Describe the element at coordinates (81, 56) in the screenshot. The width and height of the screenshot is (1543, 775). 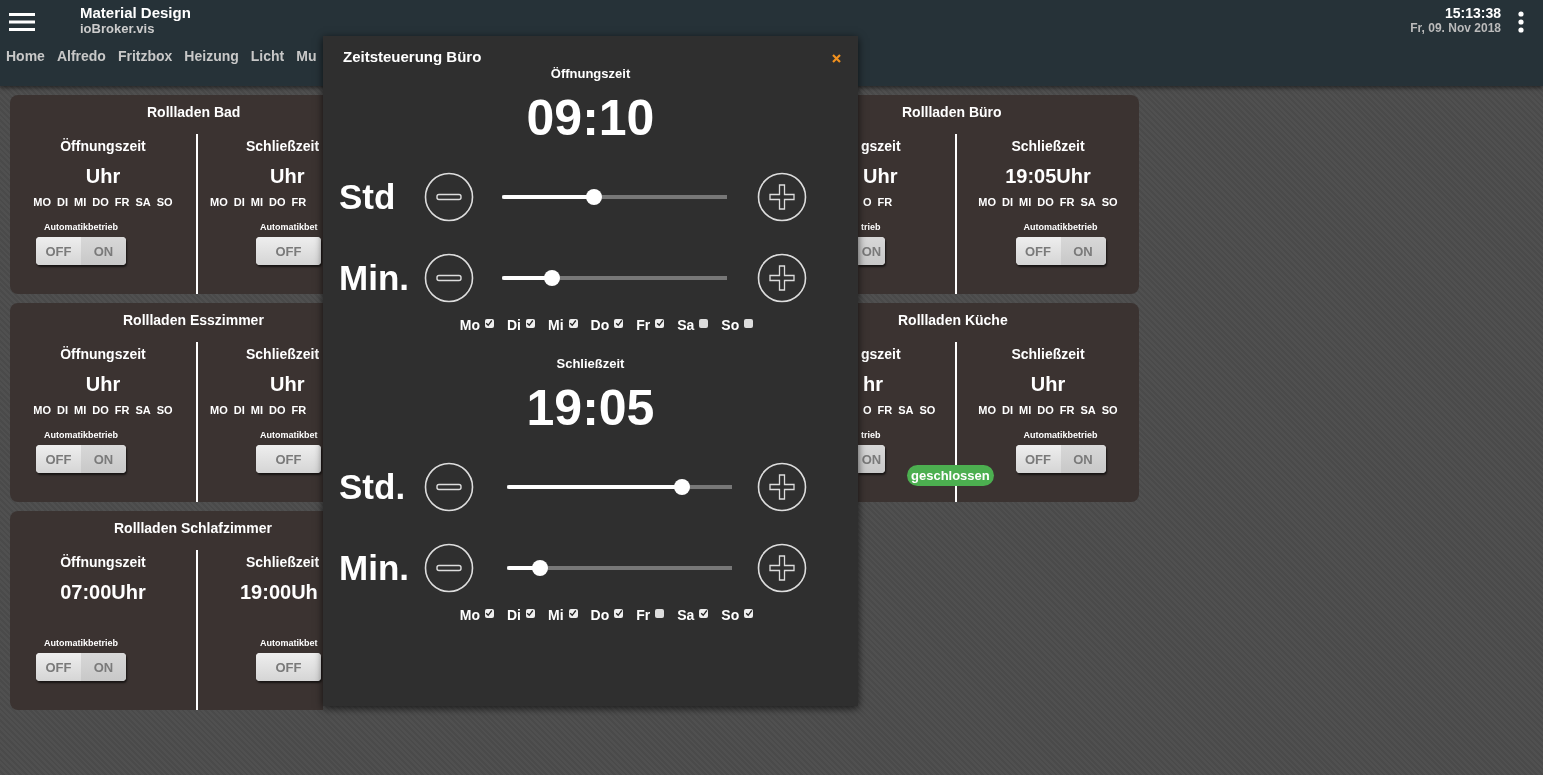
I see `nav-tab: Alfredo` at that location.